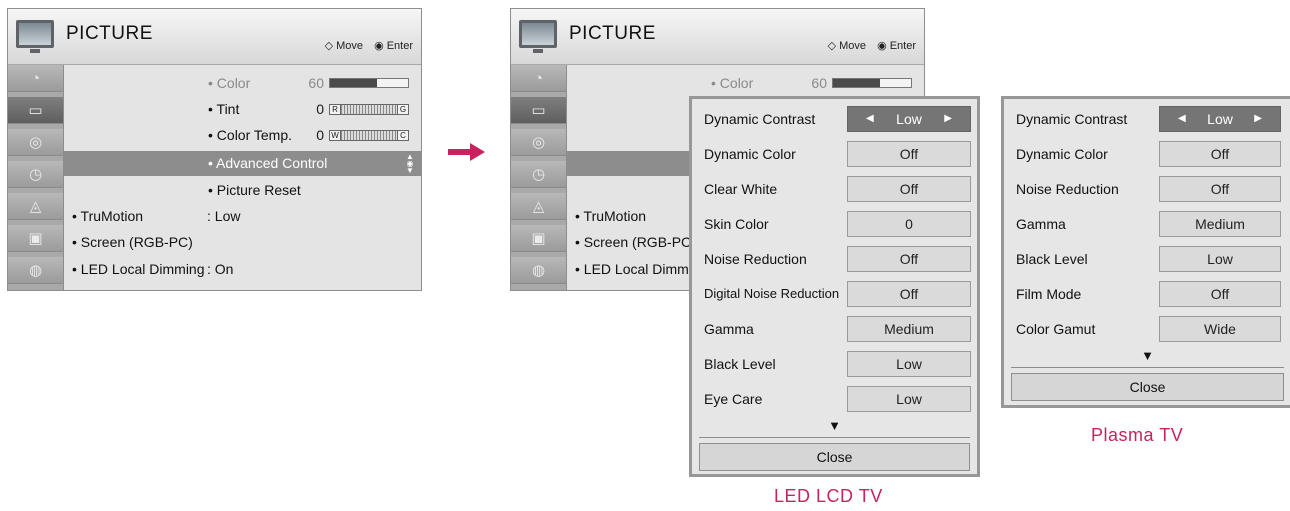 This screenshot has height=511, width=1290. What do you see at coordinates (250, 135) in the screenshot?
I see `color-temp-item: • Color Temp.` at bounding box center [250, 135].